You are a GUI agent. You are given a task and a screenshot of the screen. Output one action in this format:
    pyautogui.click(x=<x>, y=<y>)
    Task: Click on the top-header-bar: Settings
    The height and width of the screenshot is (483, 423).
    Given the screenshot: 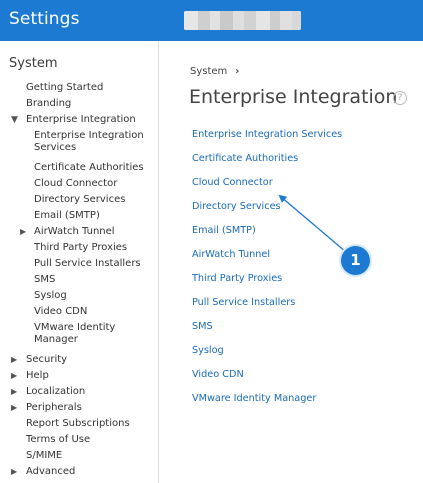 What is the action you would take?
    pyautogui.click(x=211, y=20)
    